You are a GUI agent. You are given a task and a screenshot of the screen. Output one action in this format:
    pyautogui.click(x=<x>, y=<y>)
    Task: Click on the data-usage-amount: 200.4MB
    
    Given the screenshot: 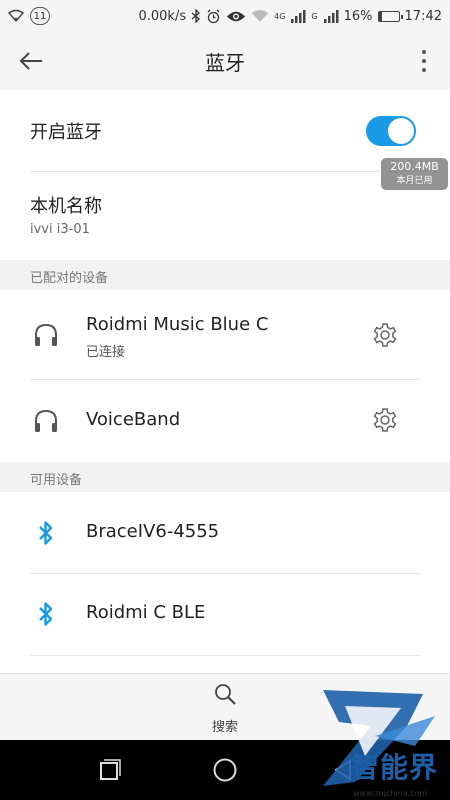 What is the action you would take?
    pyautogui.click(x=414, y=166)
    